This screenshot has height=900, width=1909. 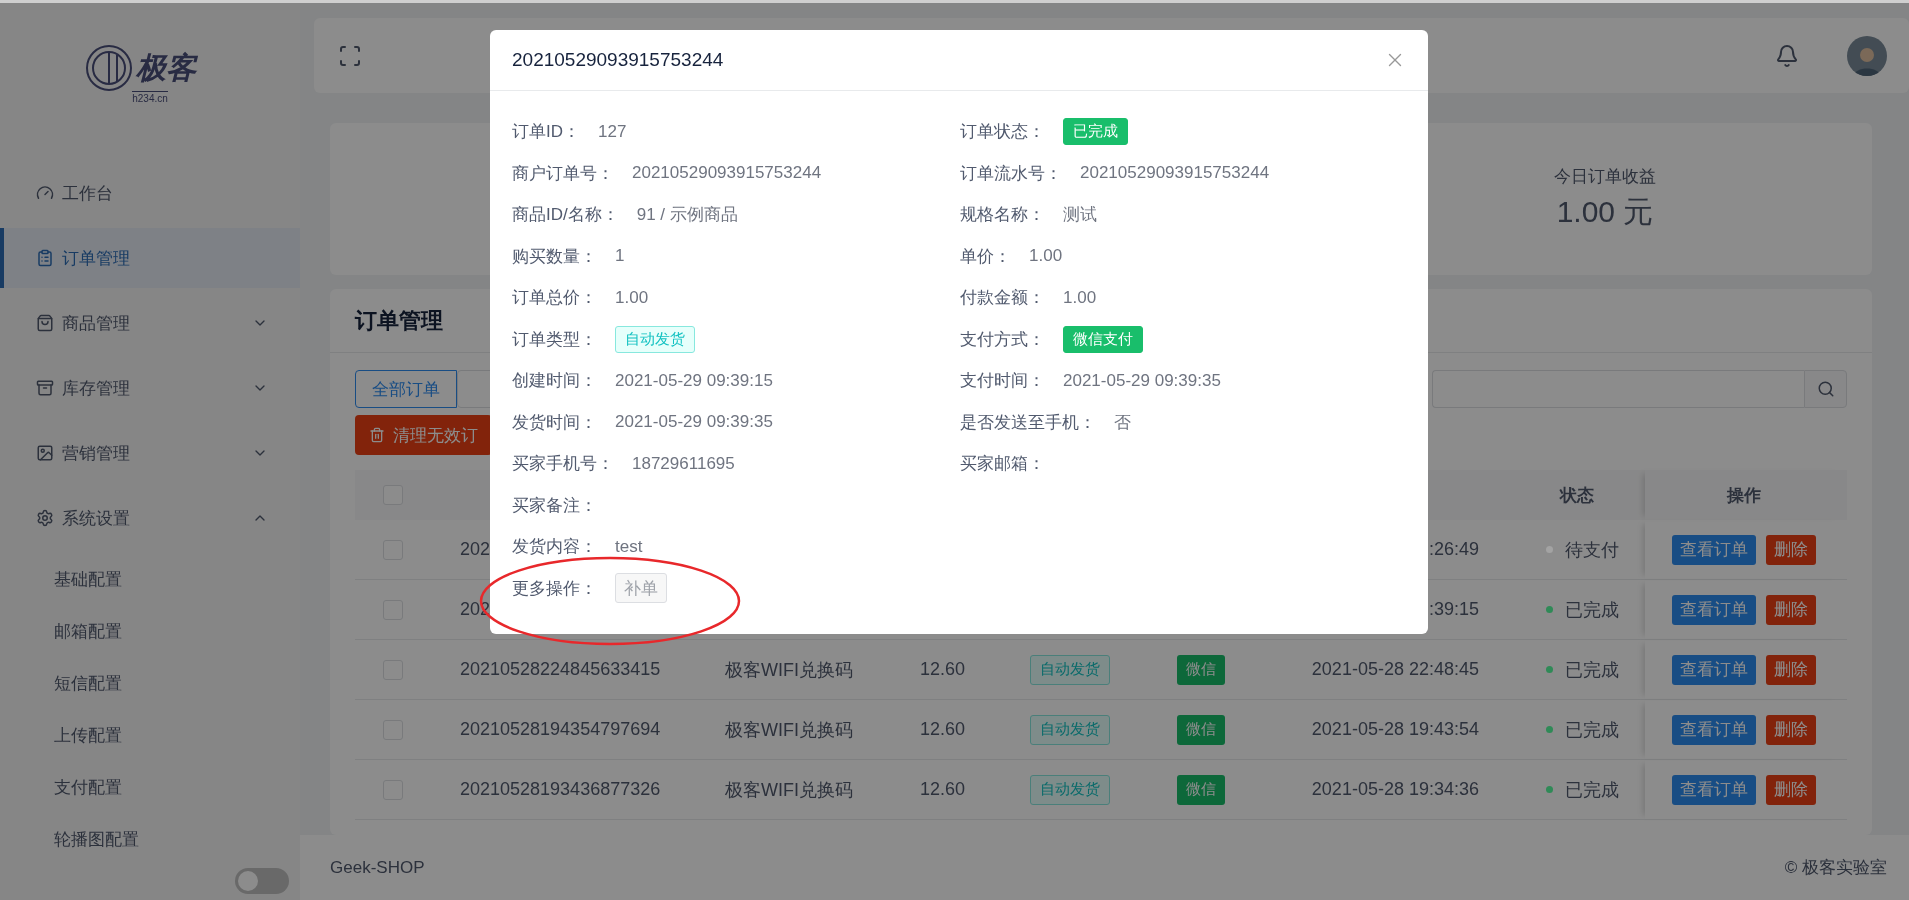 What do you see at coordinates (1835, 868) in the screenshot?
I see `copyright-text: © 极客实验室` at bounding box center [1835, 868].